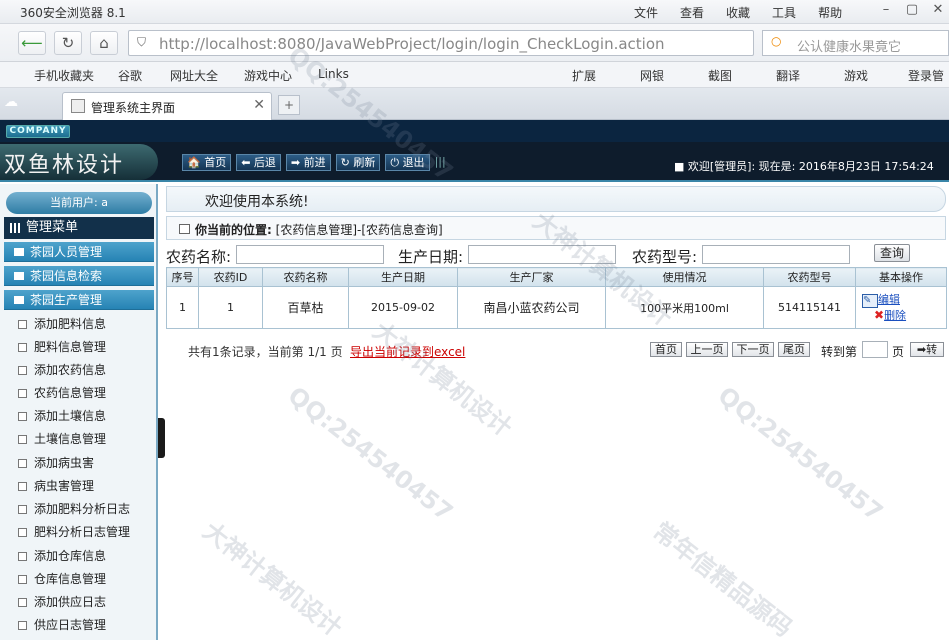 Image resolution: width=949 pixels, height=640 pixels. What do you see at coordinates (886, 11) in the screenshot?
I see `minimize-icon: –` at bounding box center [886, 11].